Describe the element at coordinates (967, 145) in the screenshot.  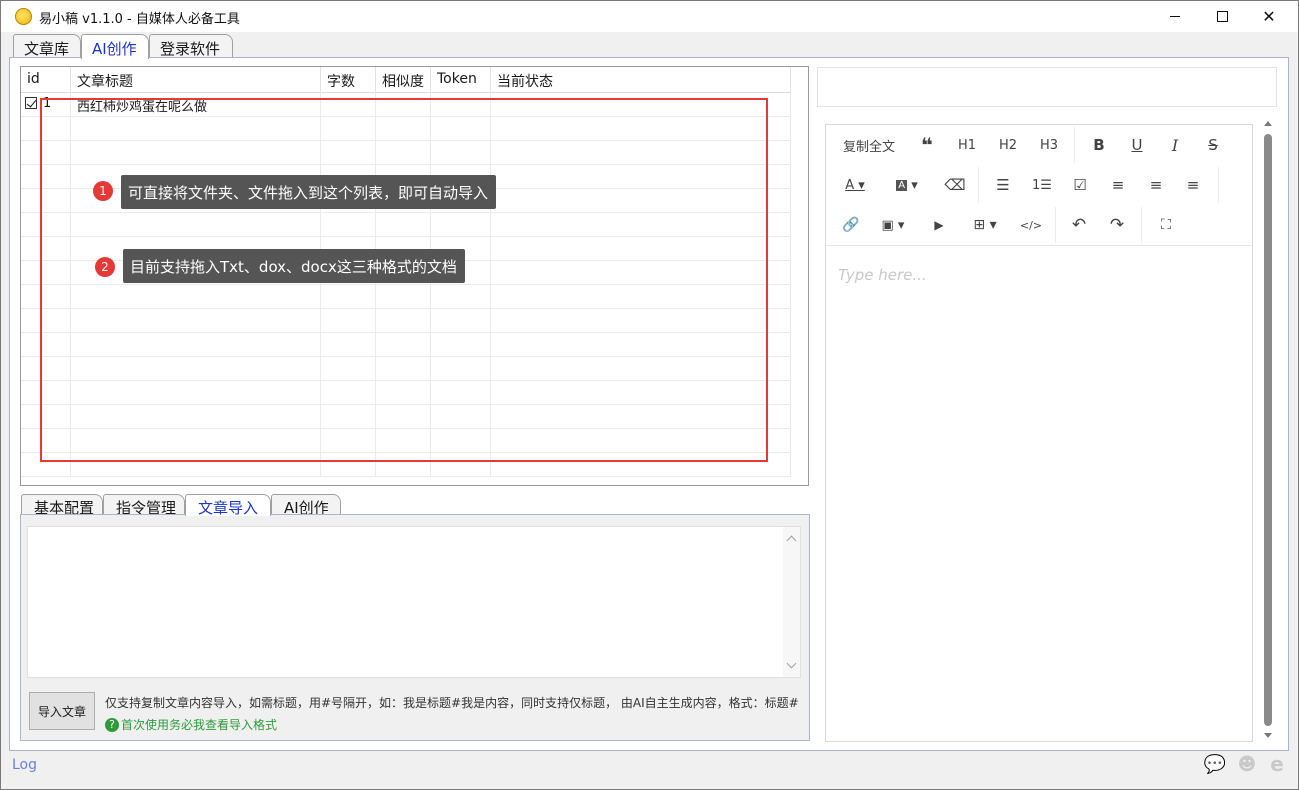
I see `heading1-button: H1` at that location.